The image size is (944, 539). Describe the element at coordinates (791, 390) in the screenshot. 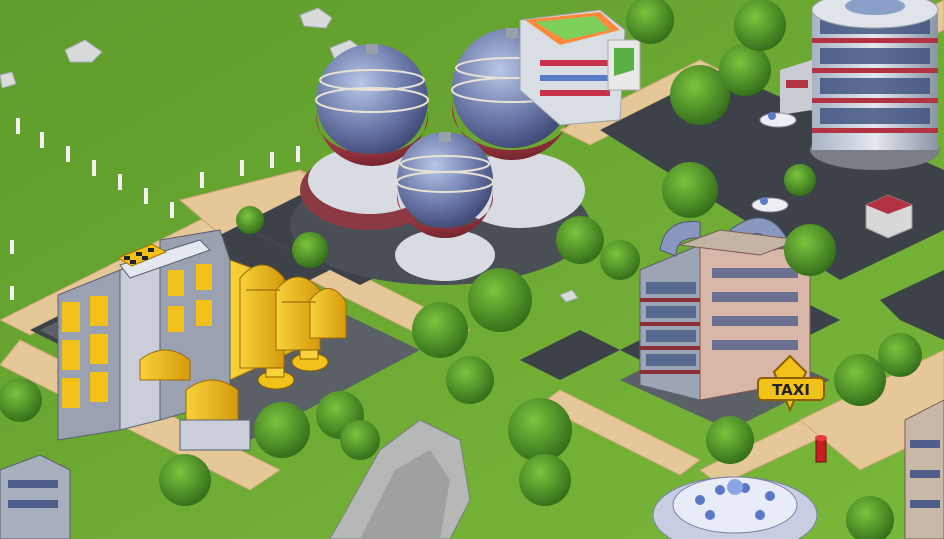

I see `taxi-sign-label: TAXI` at that location.